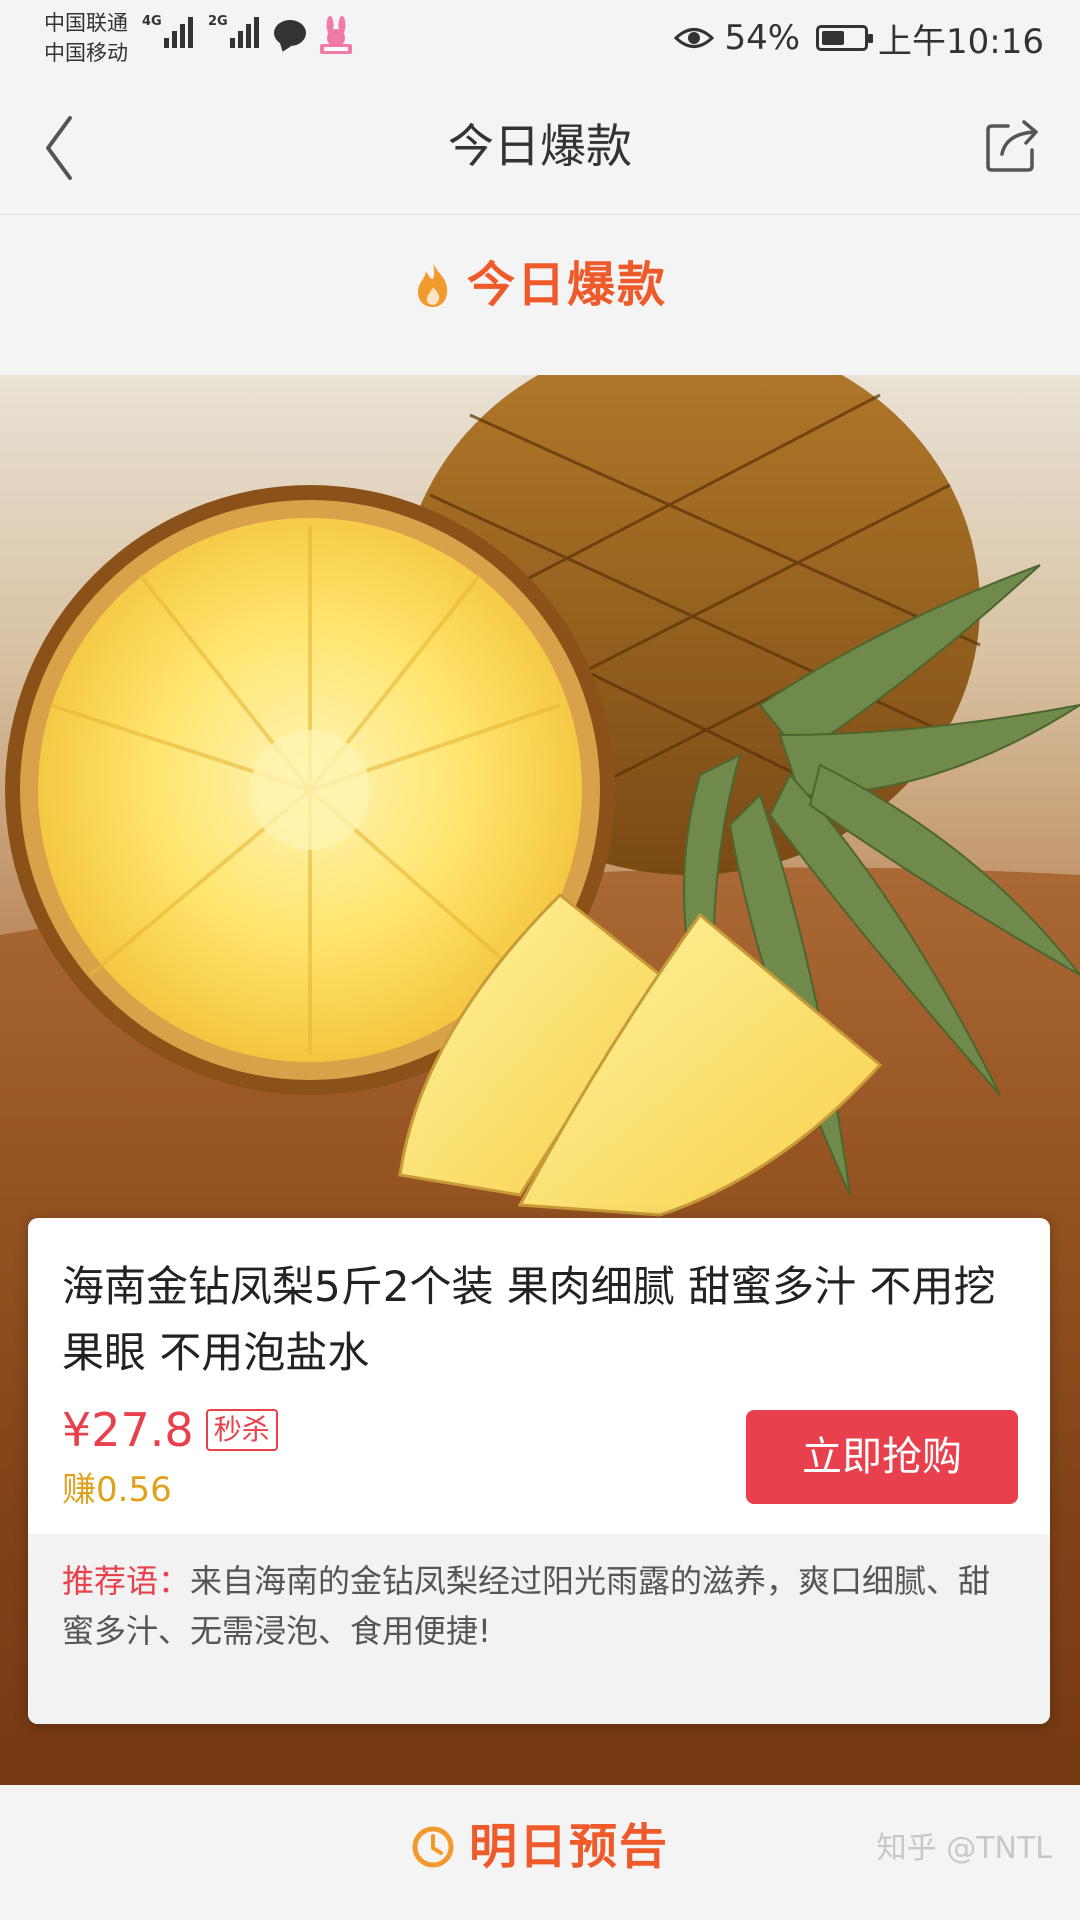  Describe the element at coordinates (128, 1430) in the screenshot. I see `product-price: ¥27.8` at that location.